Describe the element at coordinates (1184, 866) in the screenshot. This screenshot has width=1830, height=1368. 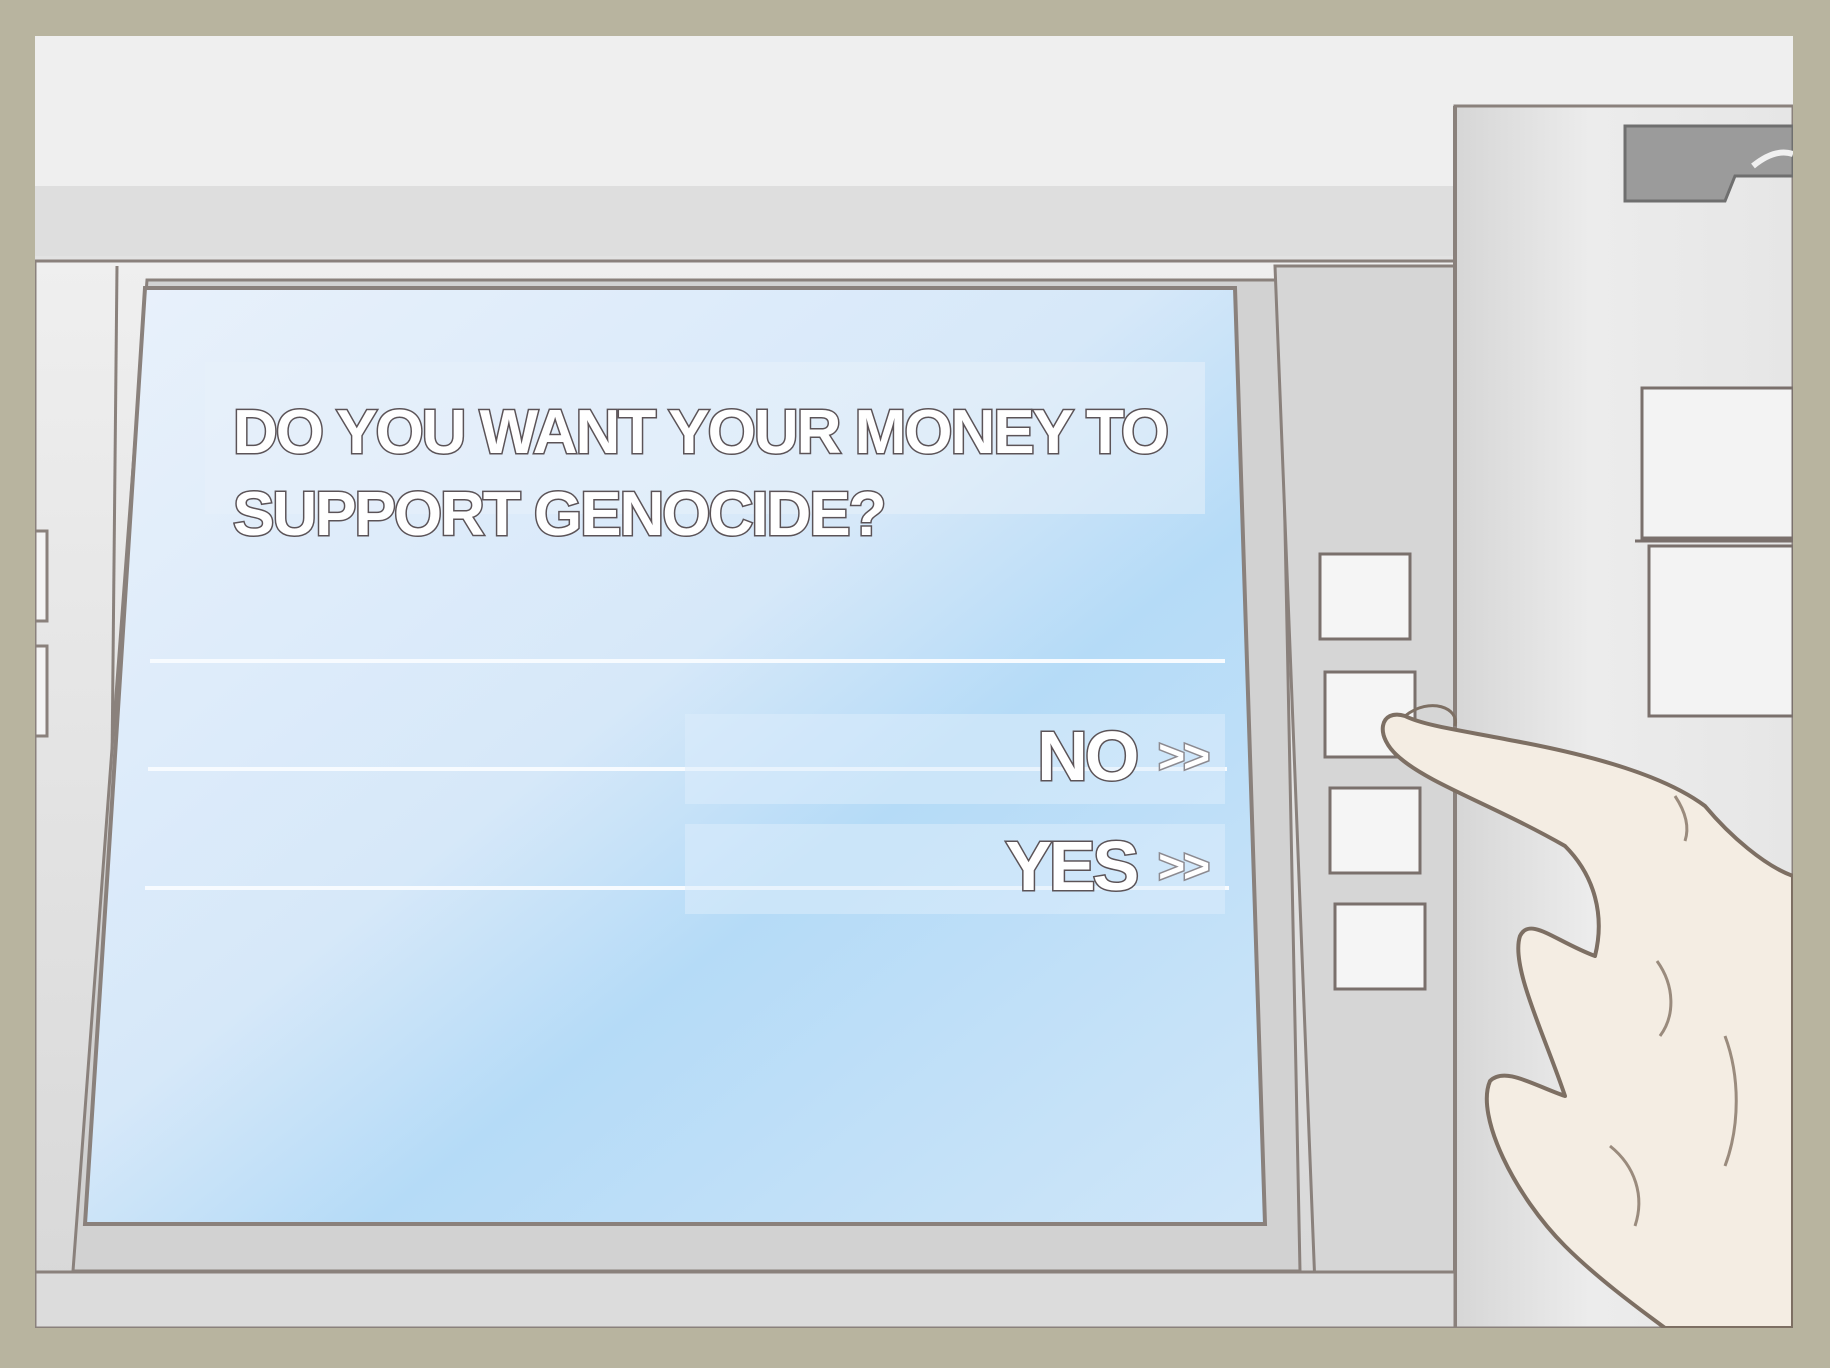
I see `option-yes-arrow-icon: >>` at that location.